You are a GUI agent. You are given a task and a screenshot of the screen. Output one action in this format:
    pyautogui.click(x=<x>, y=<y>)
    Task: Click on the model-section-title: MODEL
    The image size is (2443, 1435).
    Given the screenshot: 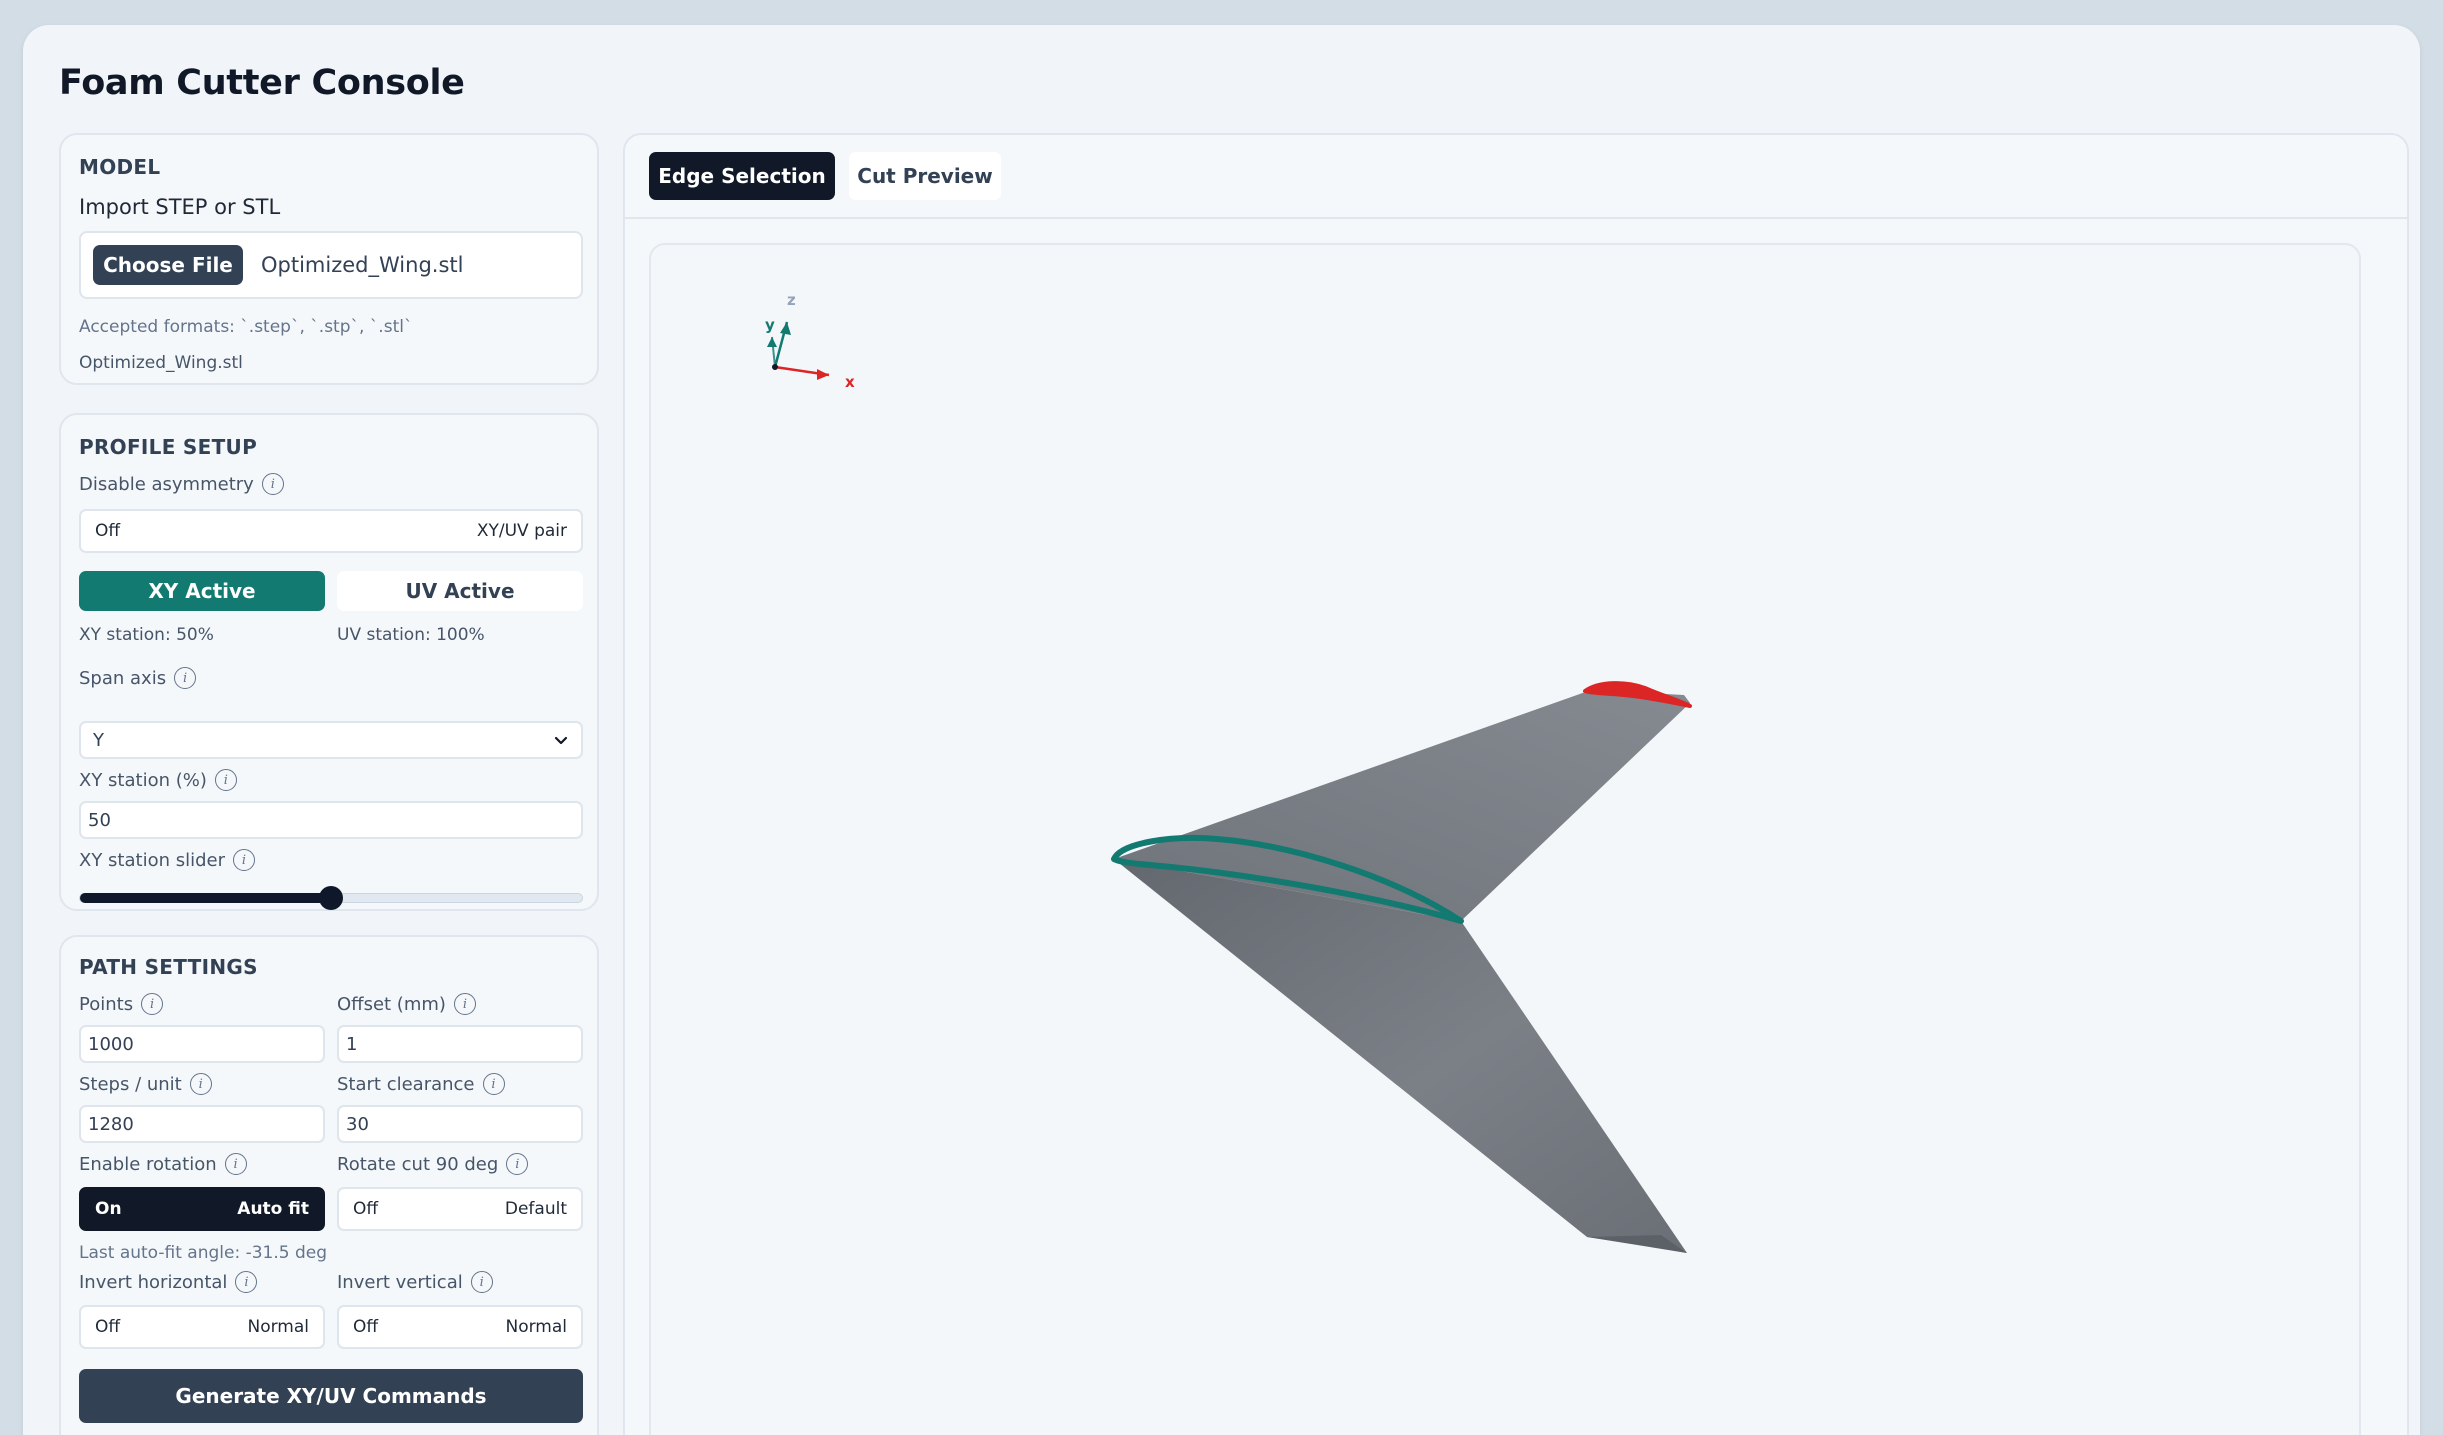 What is the action you would take?
    pyautogui.click(x=120, y=167)
    